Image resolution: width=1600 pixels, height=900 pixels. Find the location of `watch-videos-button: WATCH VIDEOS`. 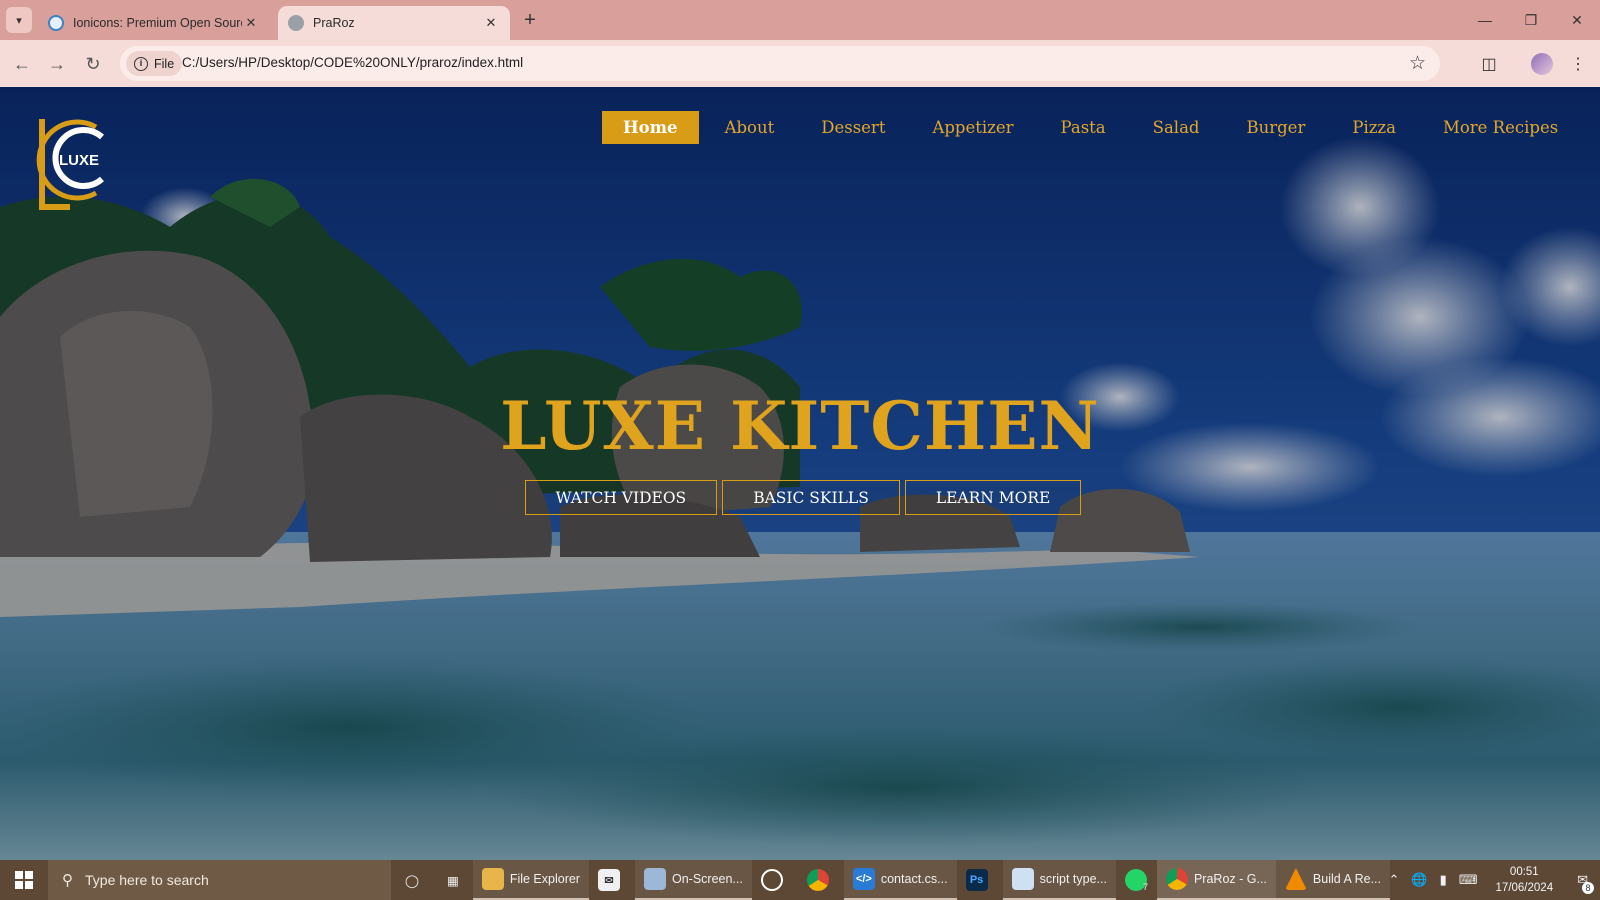

watch-videos-button: WATCH VIDEOS is located at coordinates (621, 497).